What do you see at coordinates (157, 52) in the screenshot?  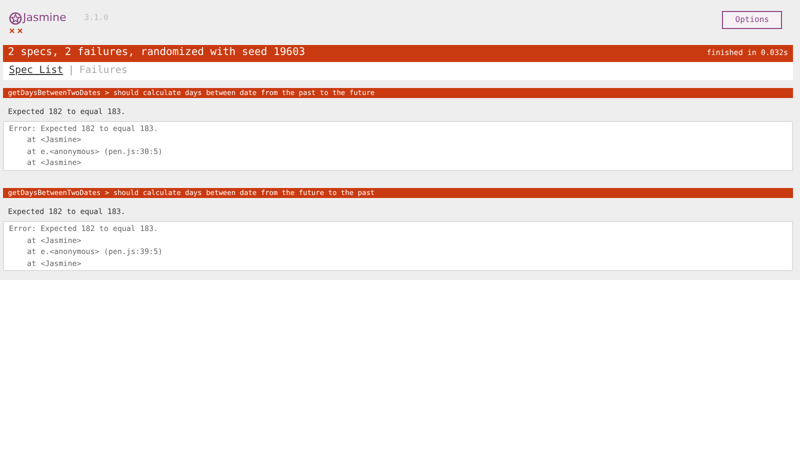 I see `summary-text: 2 specs, 2 failures, randomized with seed 19603` at bounding box center [157, 52].